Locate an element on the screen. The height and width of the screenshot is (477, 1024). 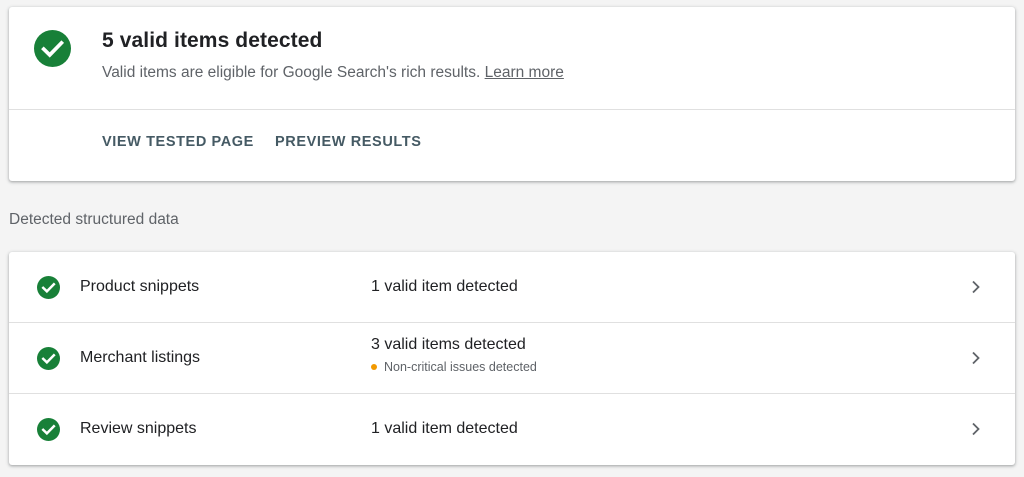
view-tested-page-button: VIEW TESTED PAGE is located at coordinates (178, 142).